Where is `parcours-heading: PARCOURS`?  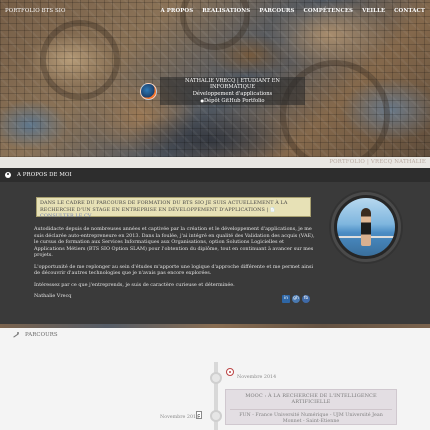
parcours-heading: PARCOURS is located at coordinates (41, 335).